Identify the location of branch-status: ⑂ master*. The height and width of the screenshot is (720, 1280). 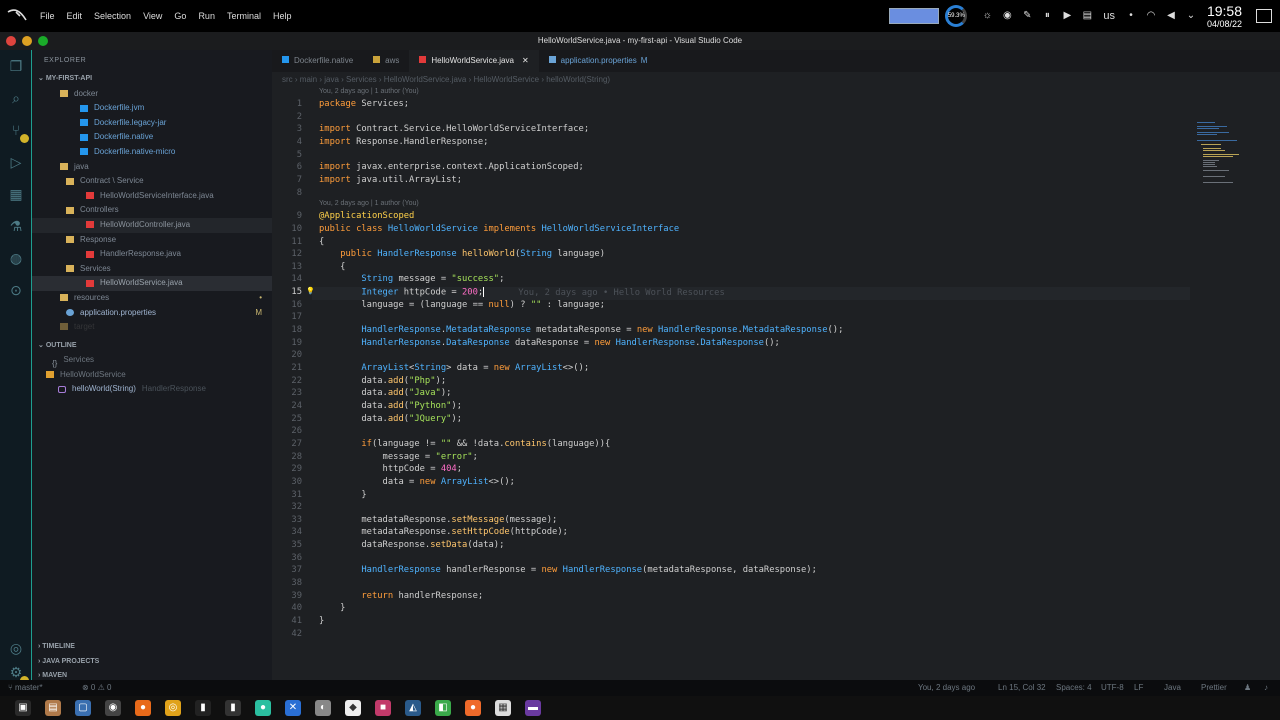
(25, 688).